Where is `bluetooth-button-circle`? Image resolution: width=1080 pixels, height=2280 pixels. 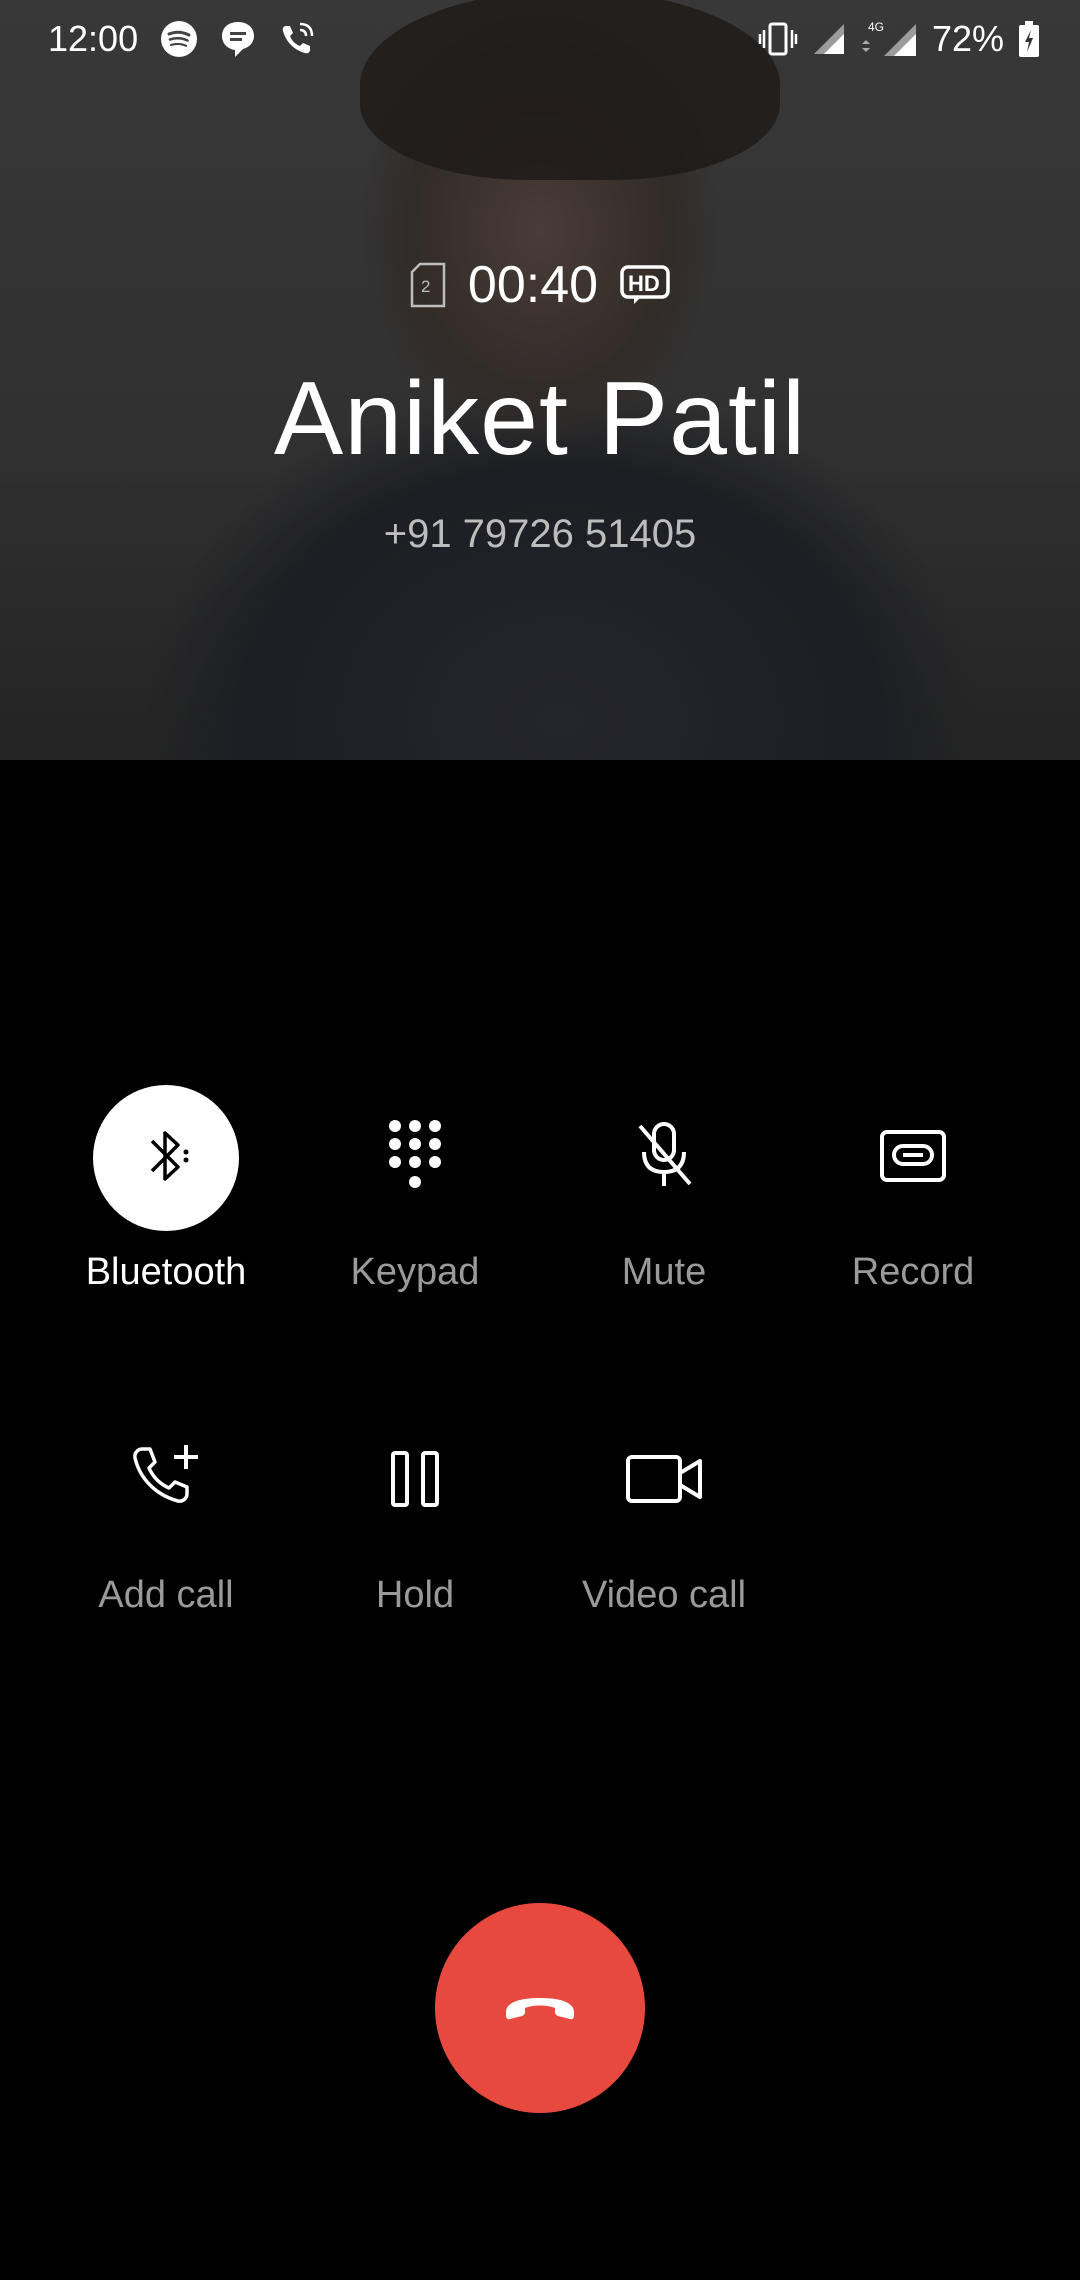 bluetooth-button-circle is located at coordinates (166, 1158).